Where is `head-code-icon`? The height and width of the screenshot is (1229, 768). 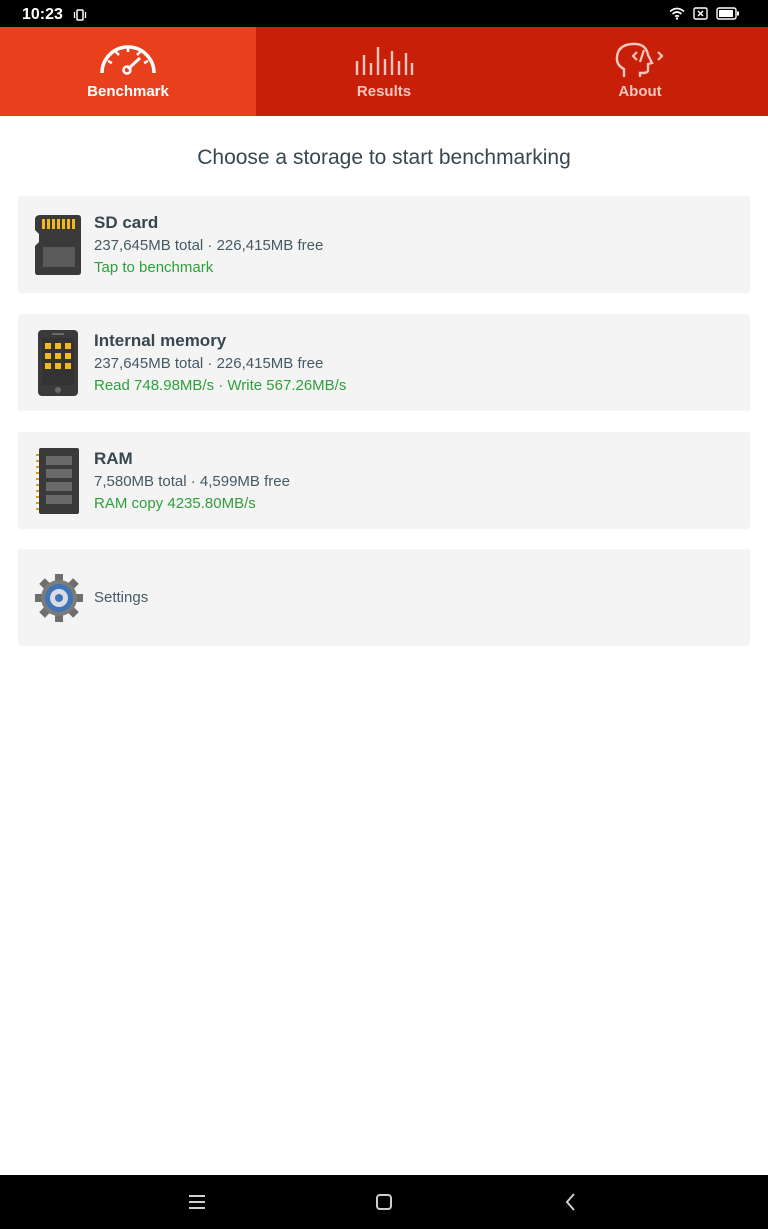
head-code-icon is located at coordinates (640, 60).